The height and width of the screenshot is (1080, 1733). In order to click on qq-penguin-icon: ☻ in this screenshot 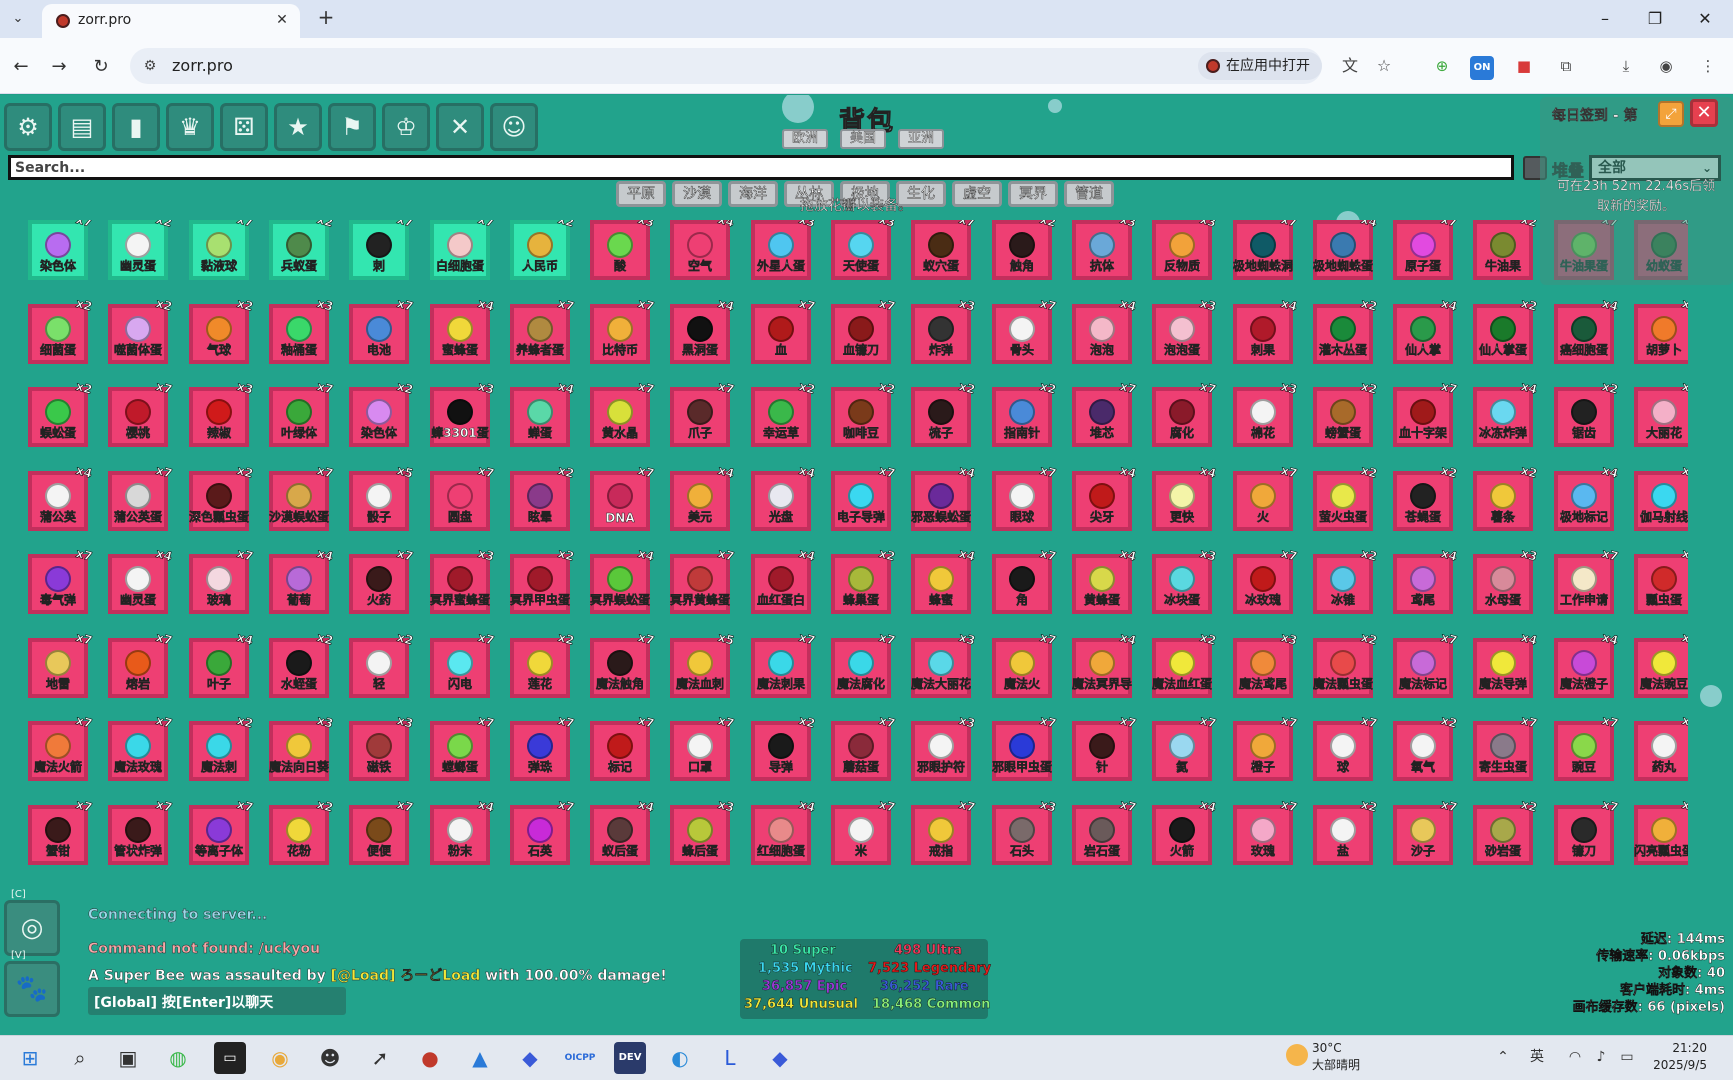, I will do `click(330, 1058)`.